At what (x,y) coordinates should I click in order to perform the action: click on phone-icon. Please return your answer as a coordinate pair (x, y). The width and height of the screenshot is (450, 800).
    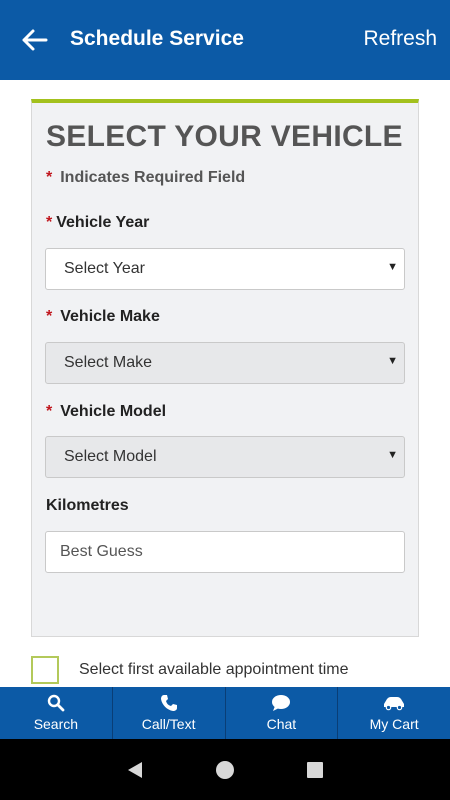
    Looking at the image, I should click on (168, 703).